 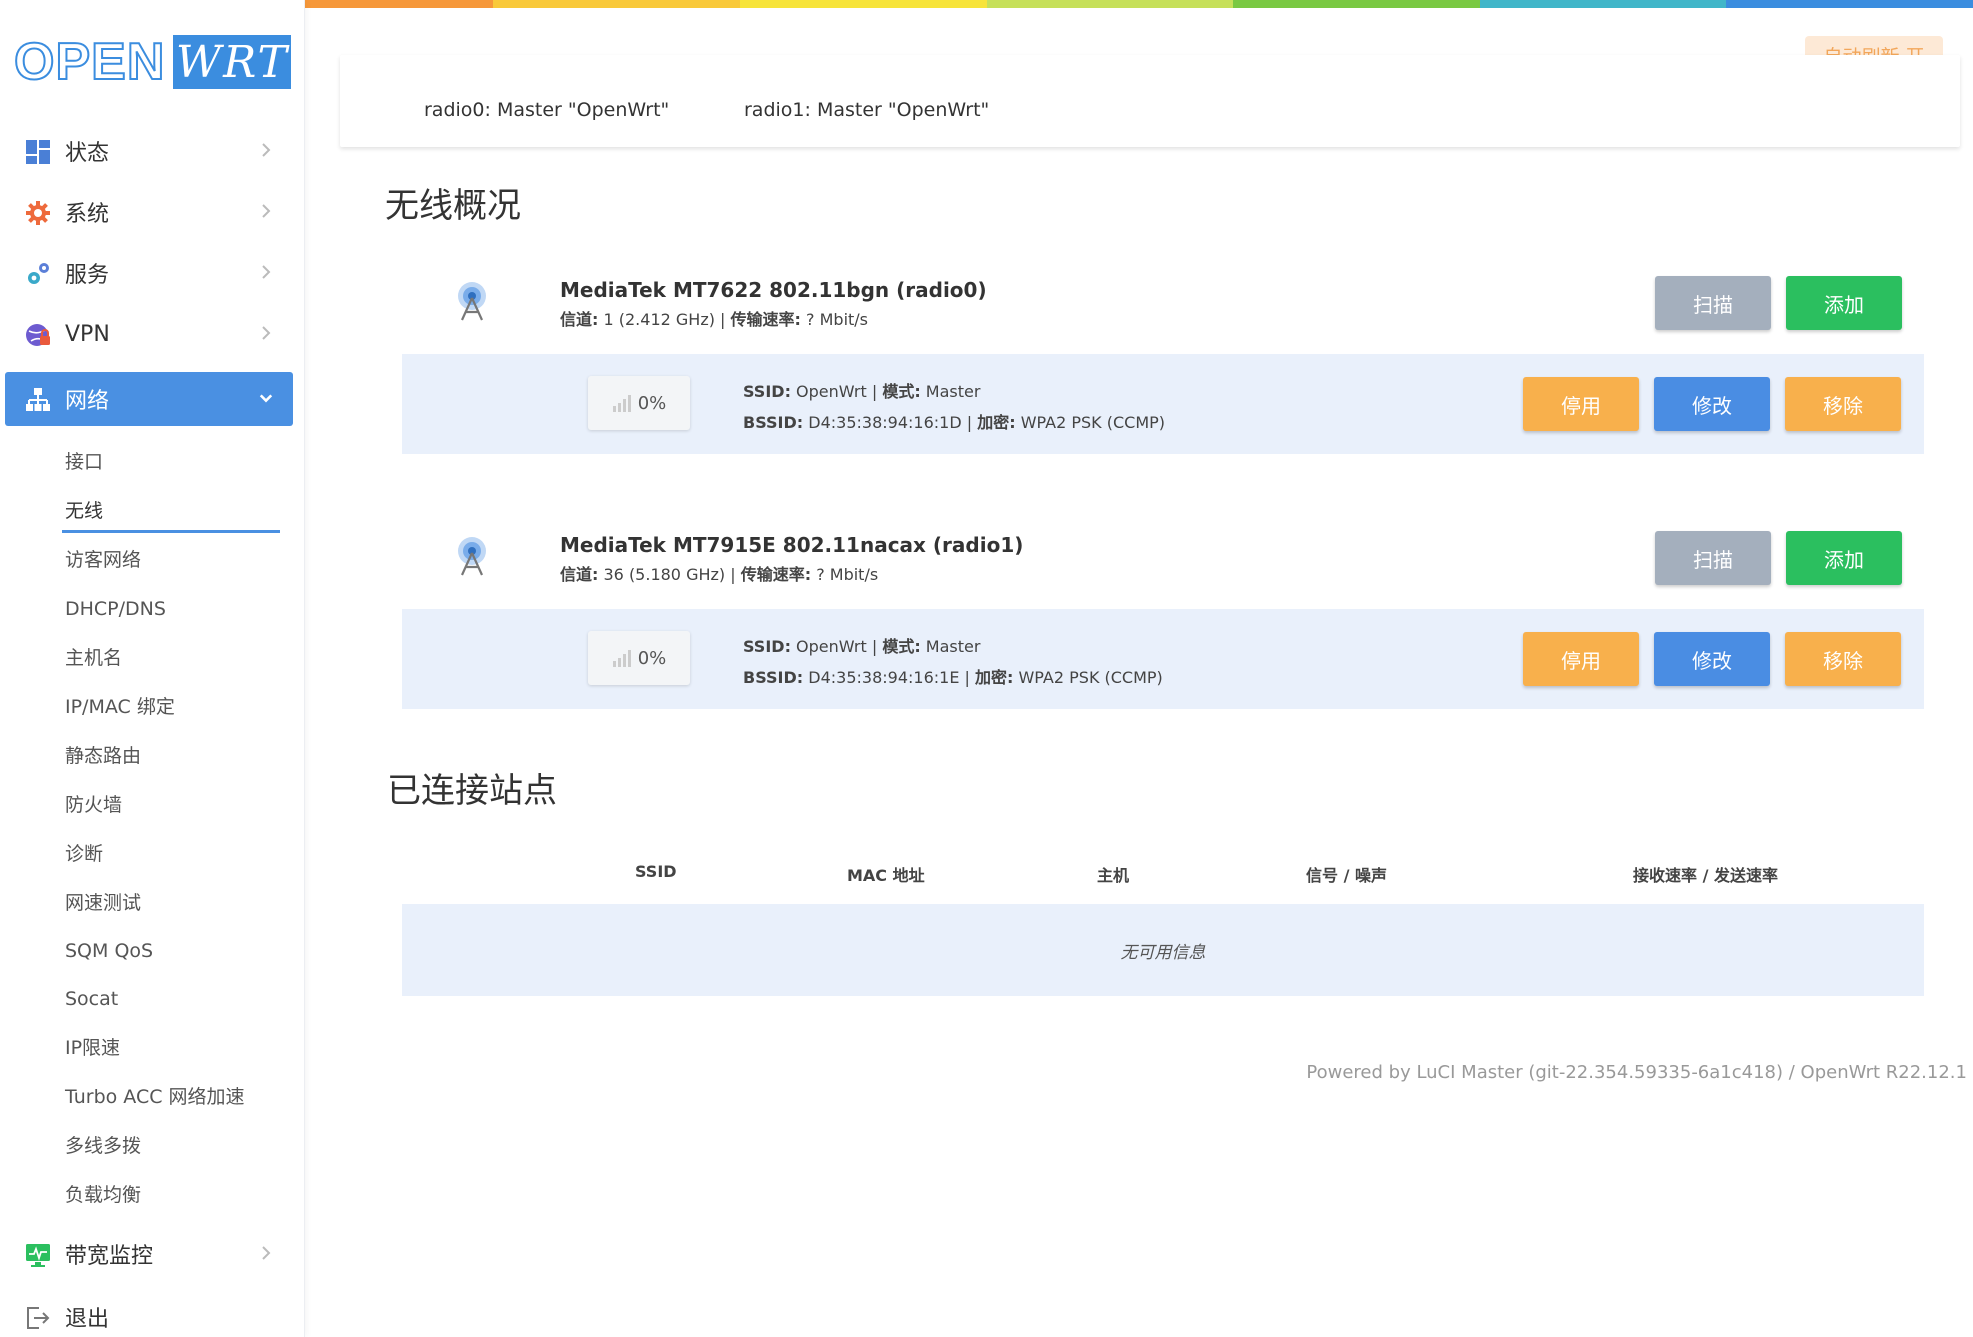 What do you see at coordinates (886, 875) in the screenshot?
I see `column-header-mac: MAC 地址` at bounding box center [886, 875].